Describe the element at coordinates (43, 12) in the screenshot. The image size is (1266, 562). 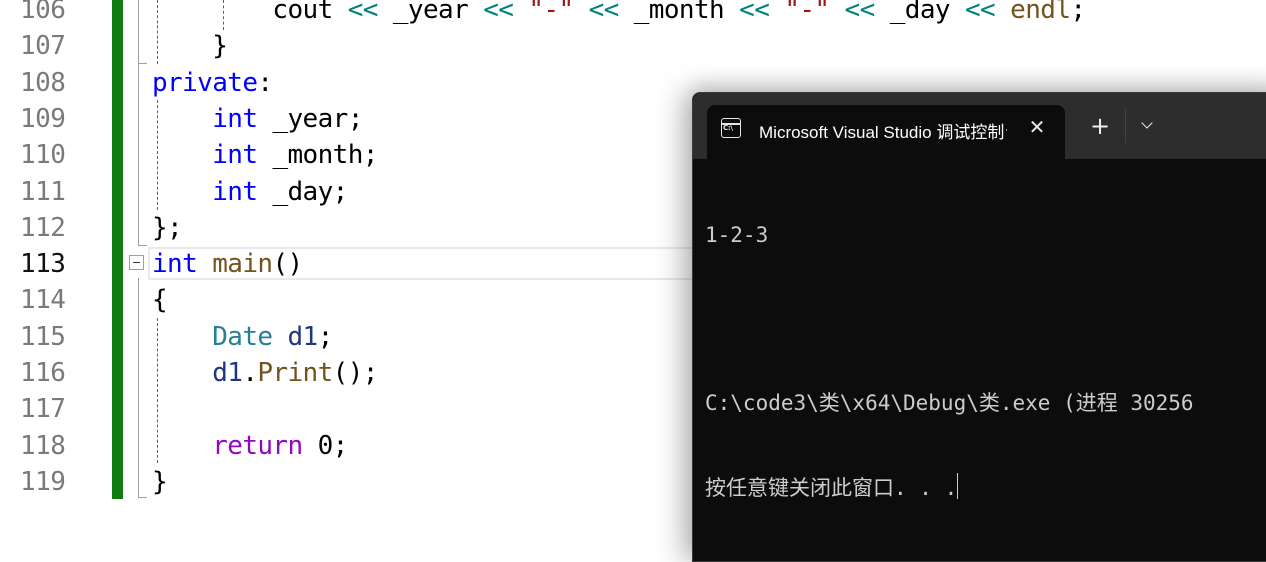
I see `line-number: 106` at that location.